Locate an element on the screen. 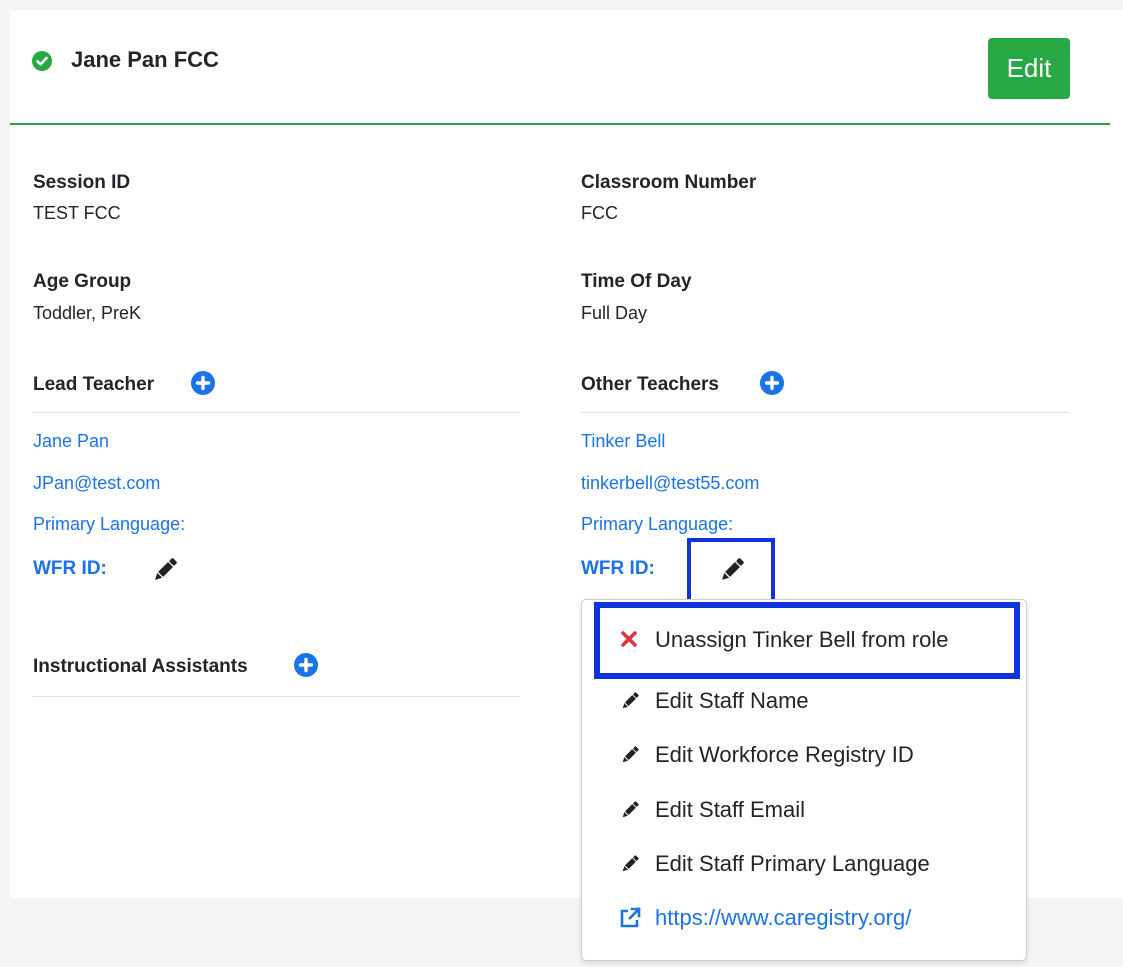  menu-item-label: Edit Staff Email is located at coordinates (730, 809).